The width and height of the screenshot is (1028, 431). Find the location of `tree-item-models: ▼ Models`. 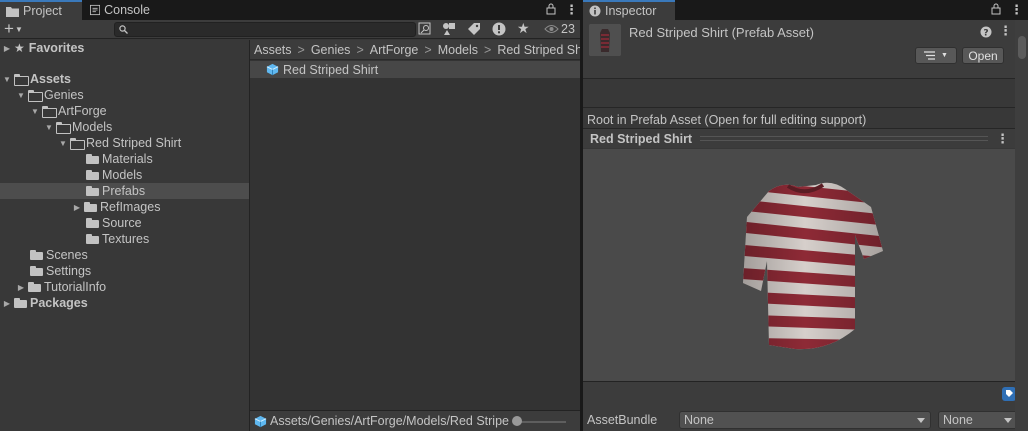

tree-item-models: ▼ Models is located at coordinates (124, 127).